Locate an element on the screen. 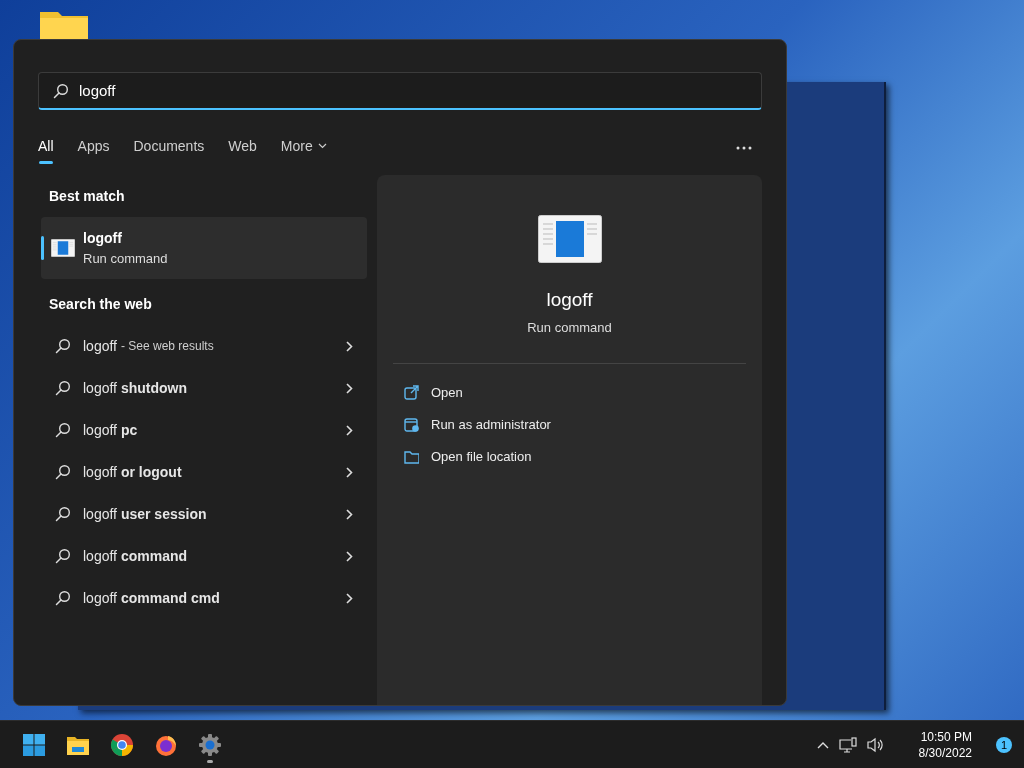 The height and width of the screenshot is (768, 1024). more-options-icon is located at coordinates (744, 148).